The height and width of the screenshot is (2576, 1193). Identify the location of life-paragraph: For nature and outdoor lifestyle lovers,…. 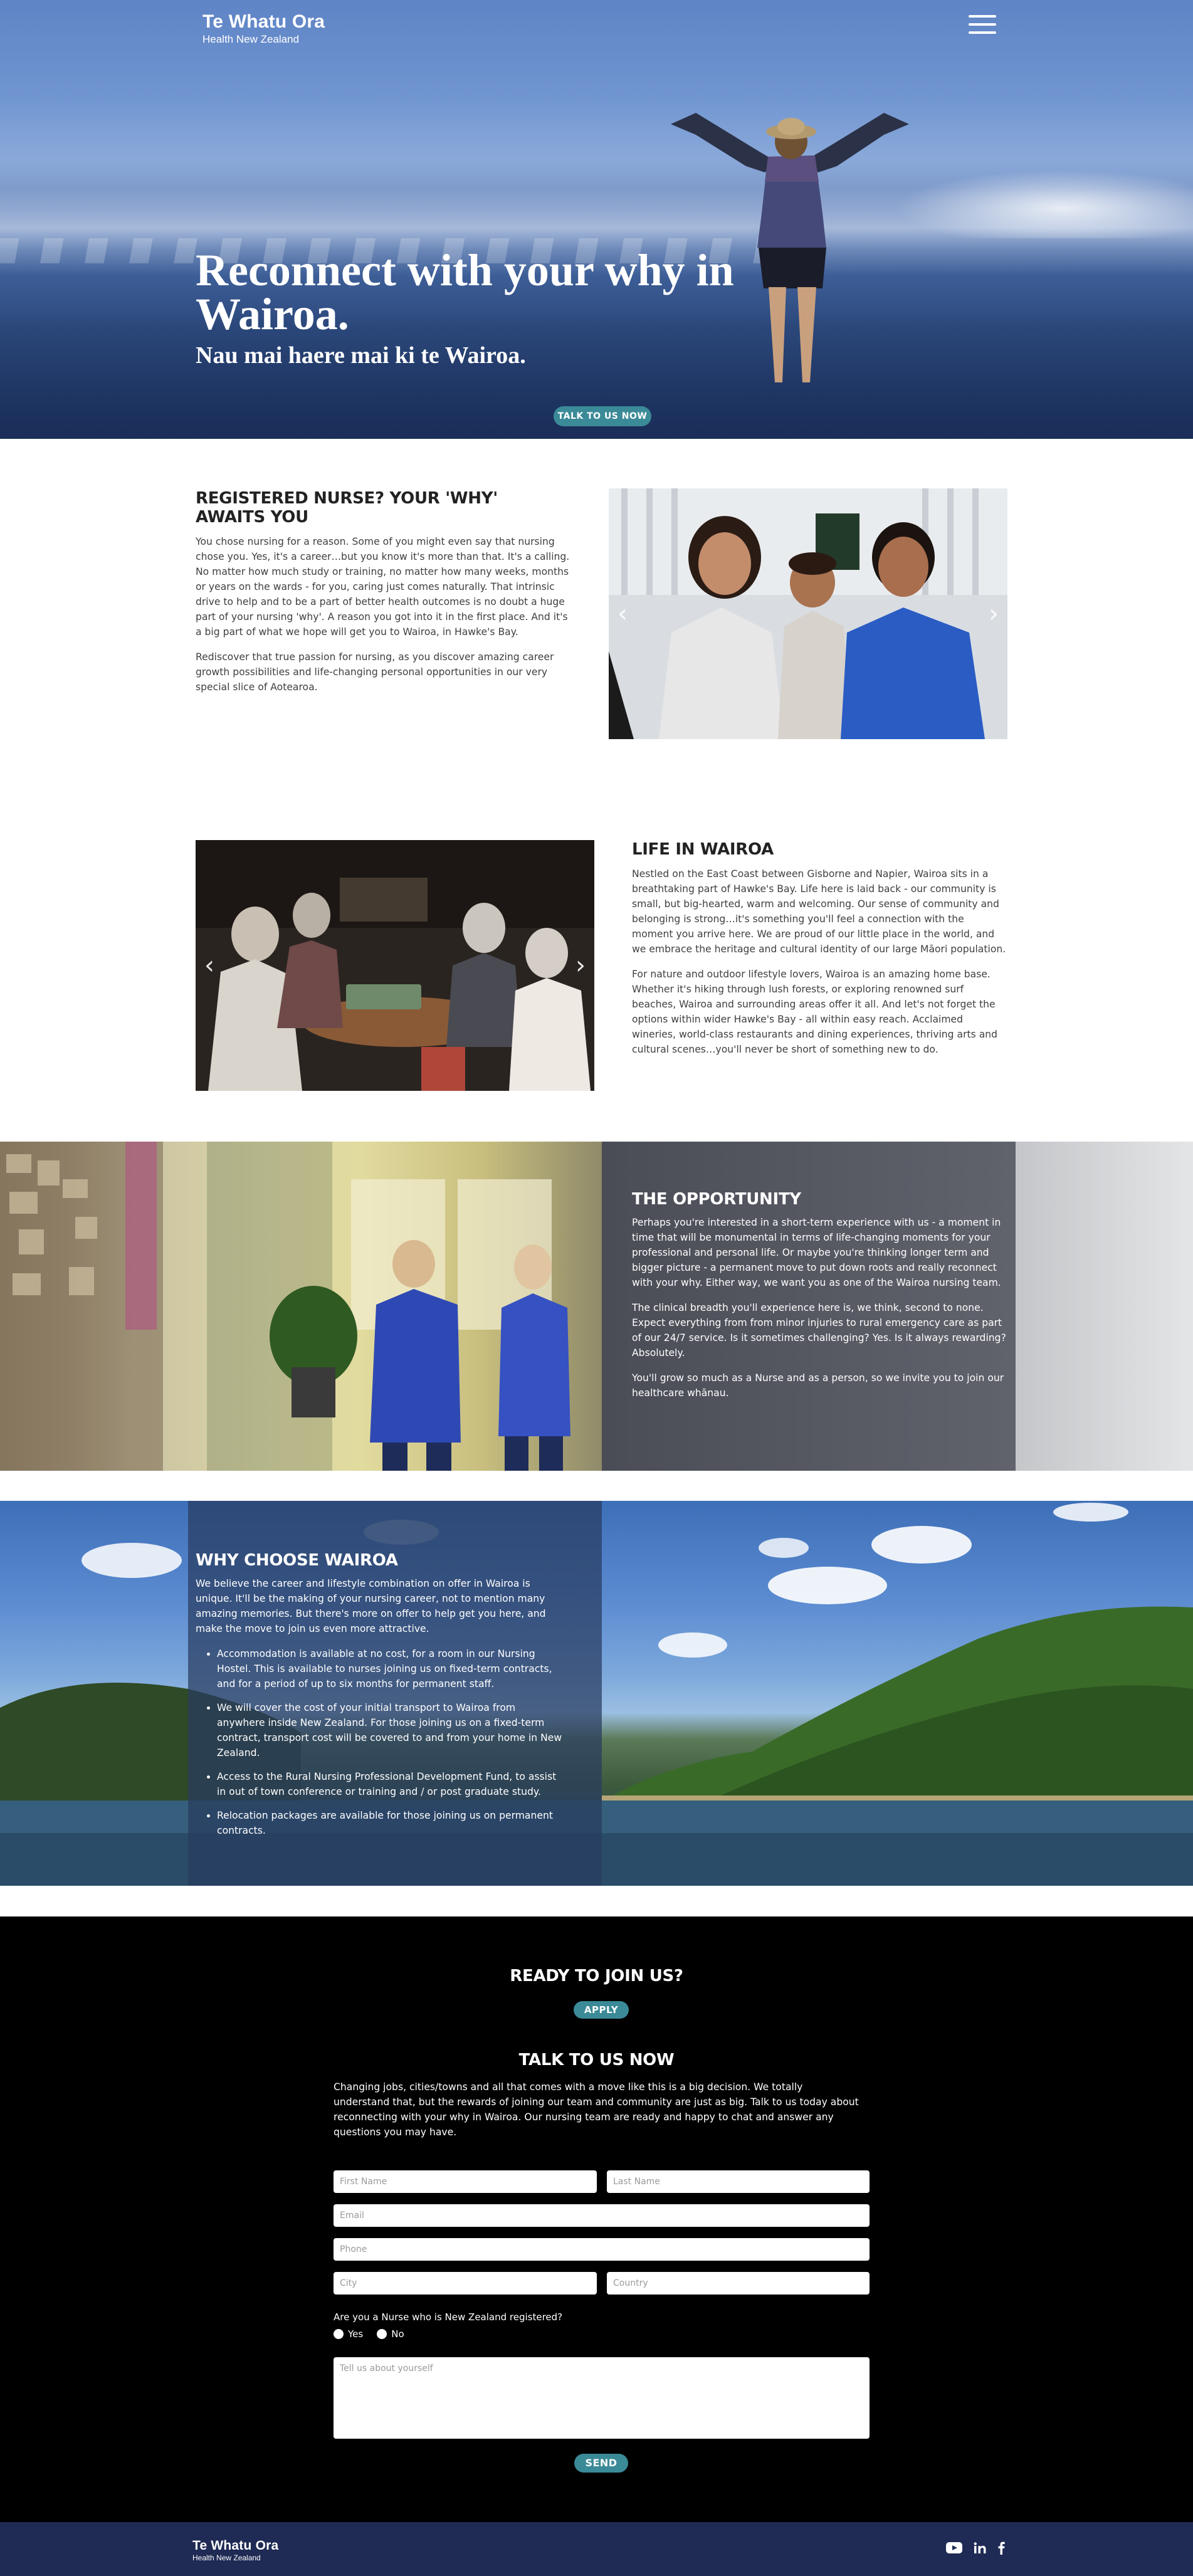
(815, 1012).